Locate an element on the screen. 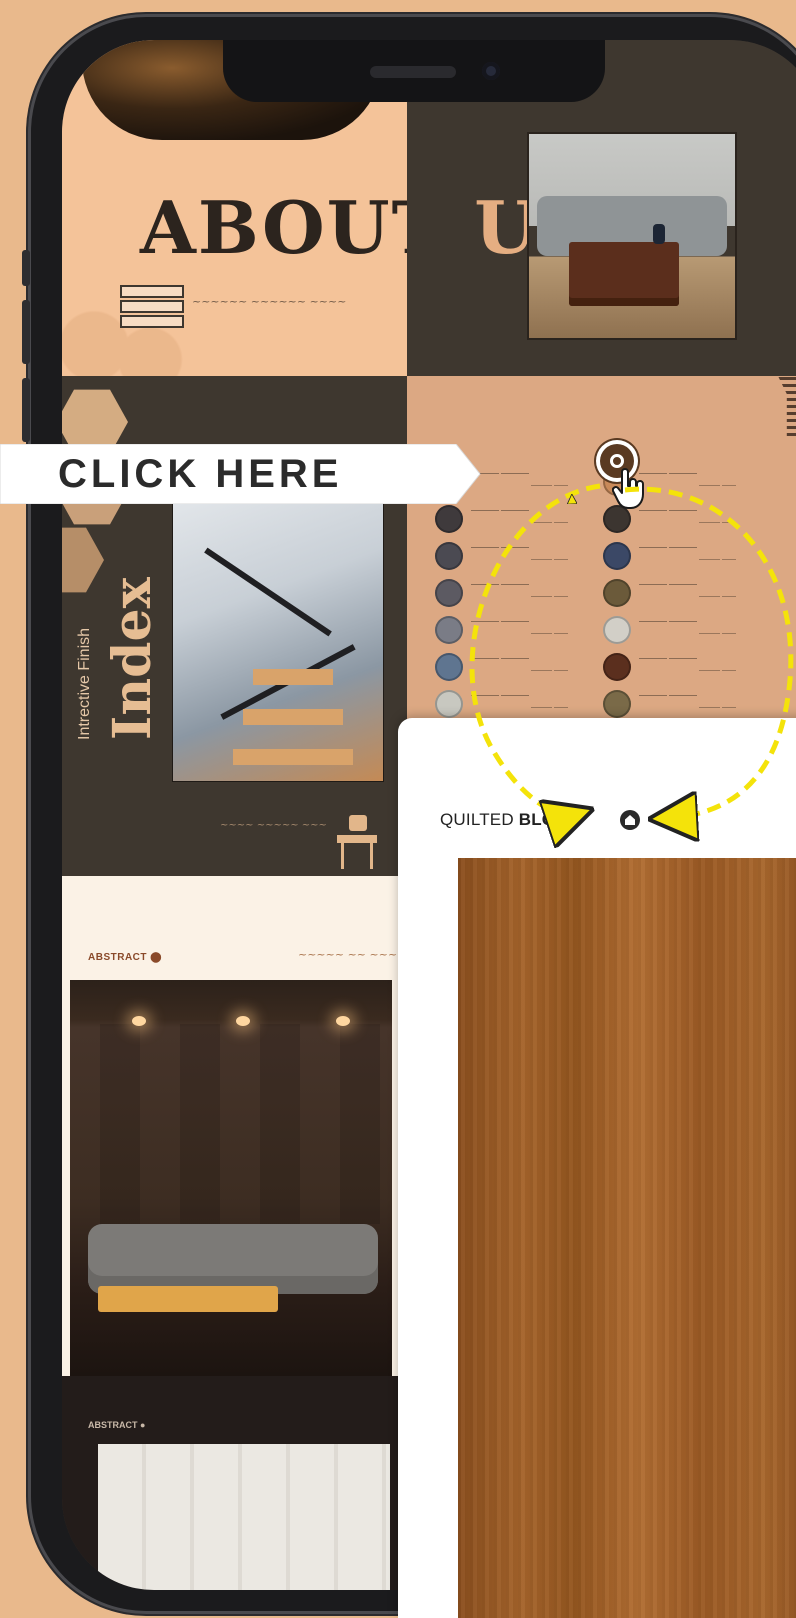 This screenshot has height=1618, width=796. click-here-label: CLICK HERE is located at coordinates (200, 474).